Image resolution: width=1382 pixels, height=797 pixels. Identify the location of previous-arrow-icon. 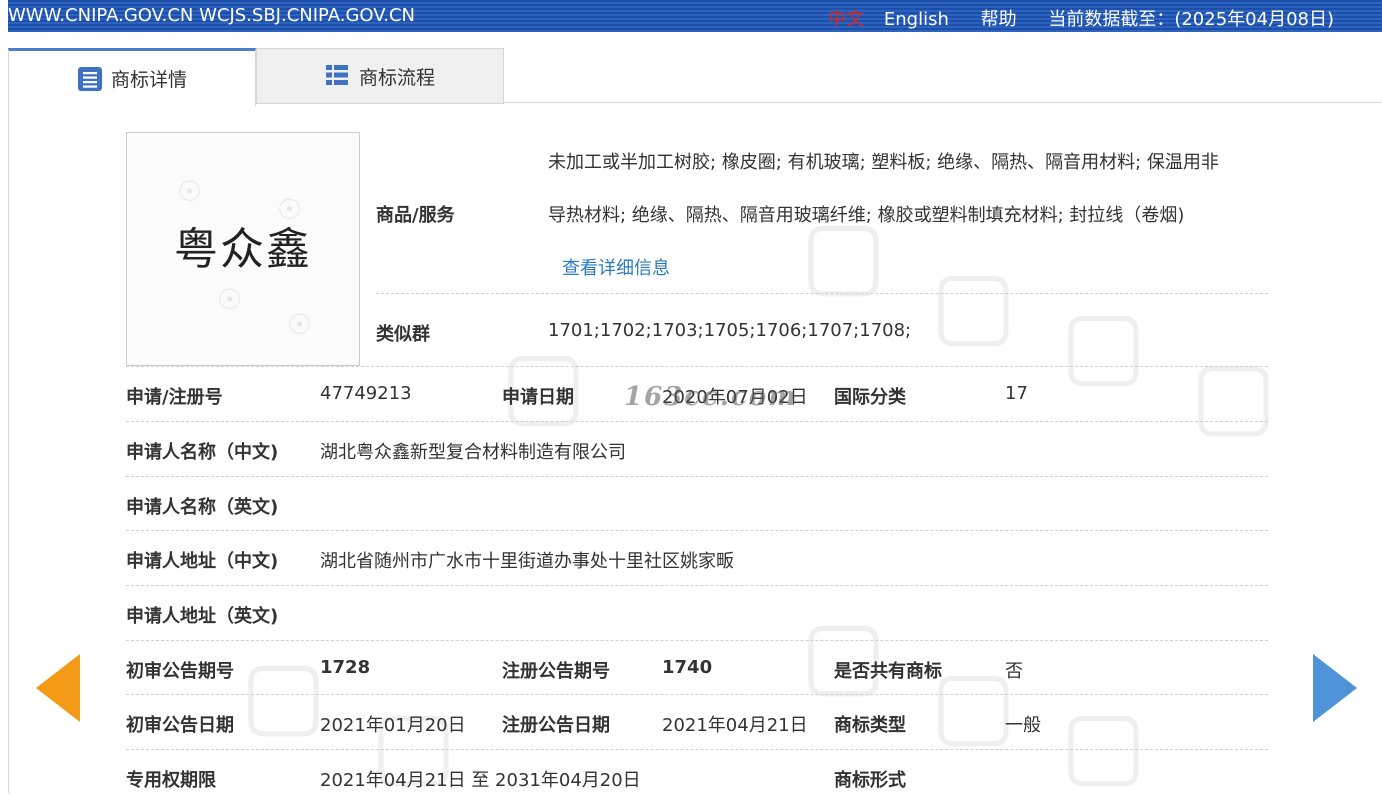
(58, 688).